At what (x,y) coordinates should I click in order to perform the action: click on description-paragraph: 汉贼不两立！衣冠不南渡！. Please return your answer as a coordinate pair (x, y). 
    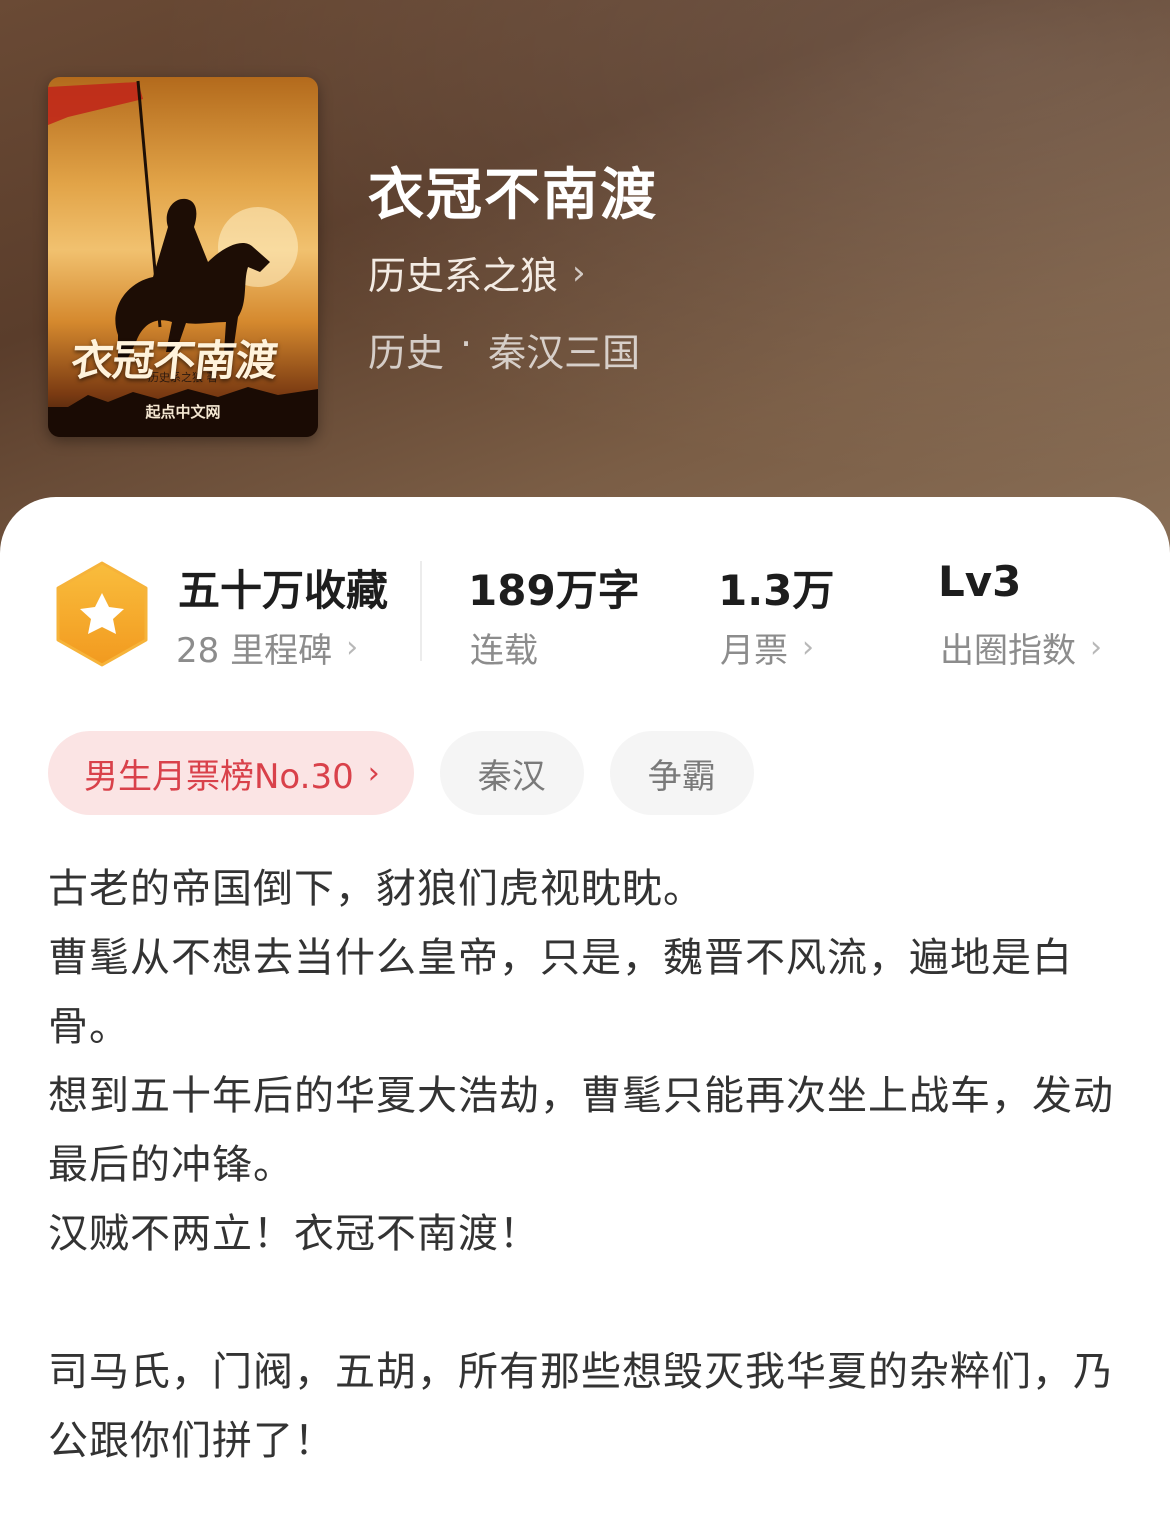
    Looking at the image, I should click on (294, 1234).